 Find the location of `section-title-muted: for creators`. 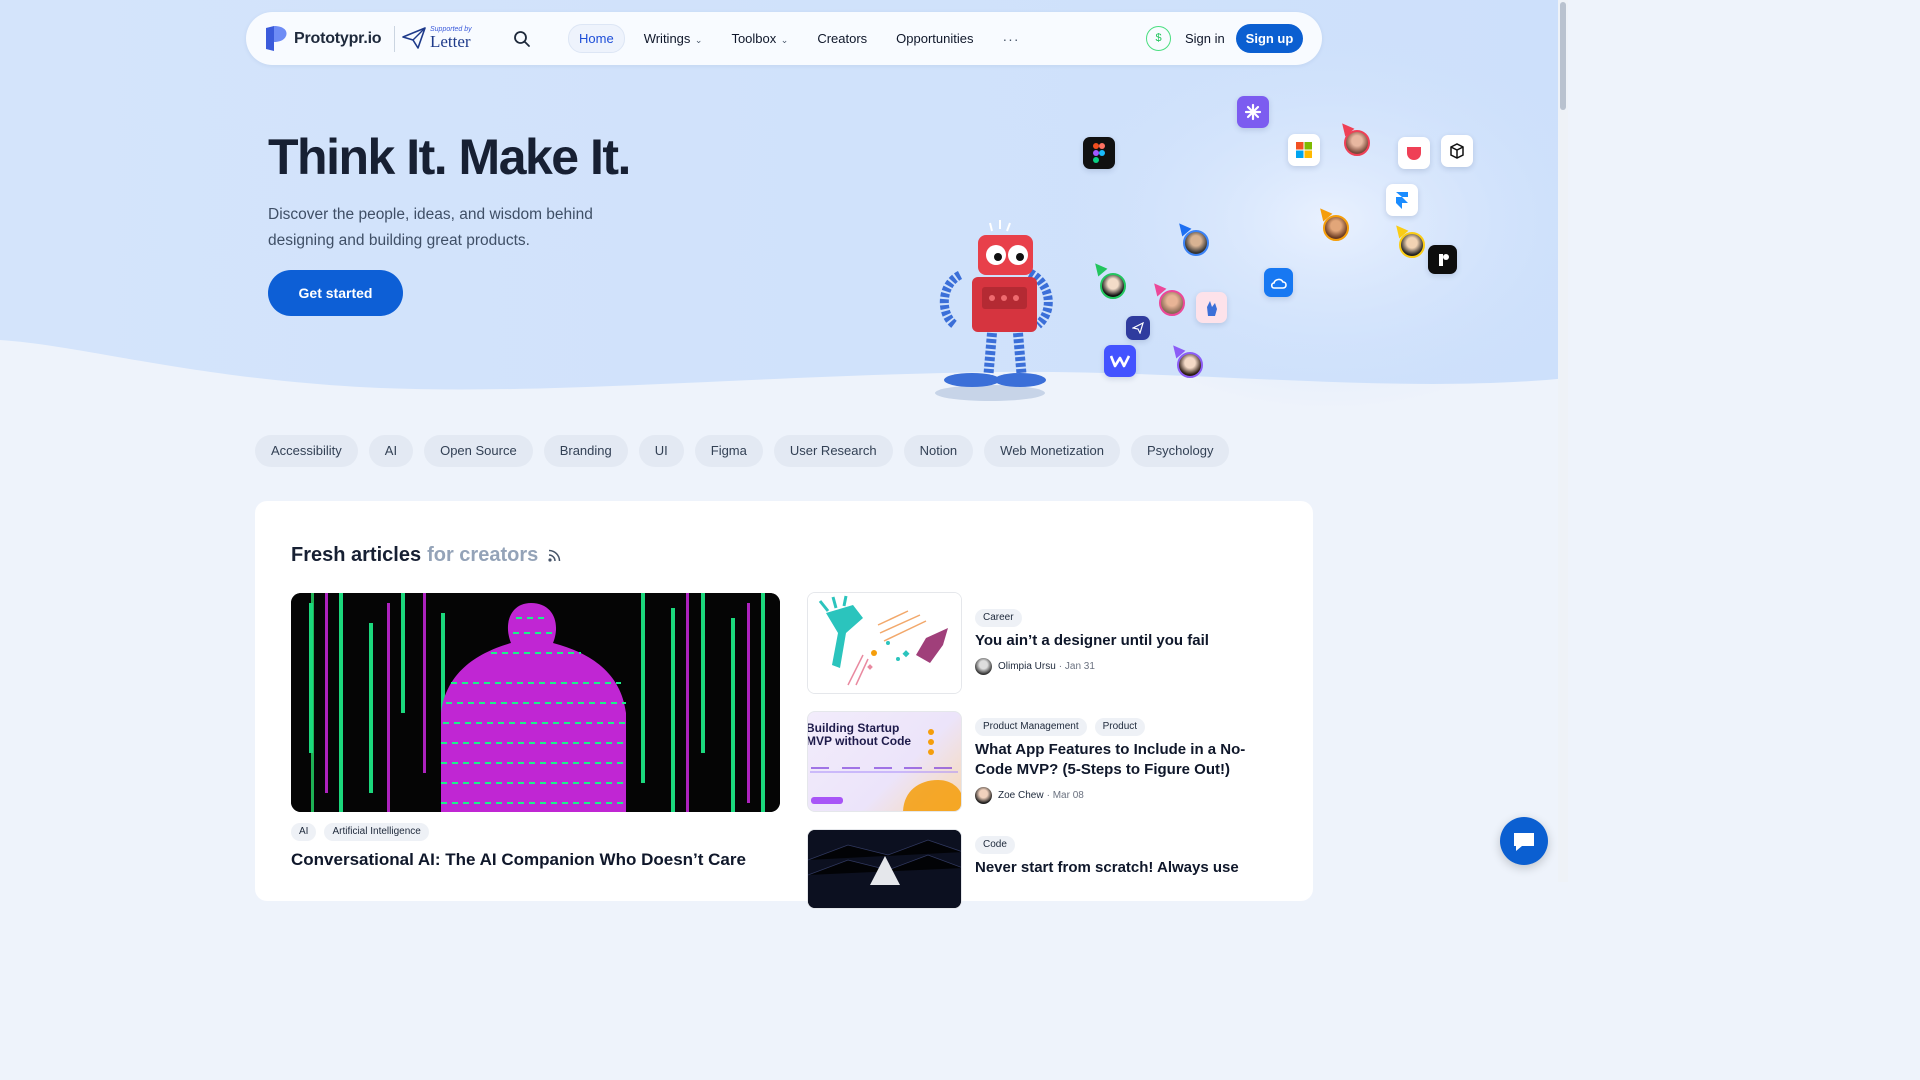

section-title-muted: for creators is located at coordinates (483, 555).